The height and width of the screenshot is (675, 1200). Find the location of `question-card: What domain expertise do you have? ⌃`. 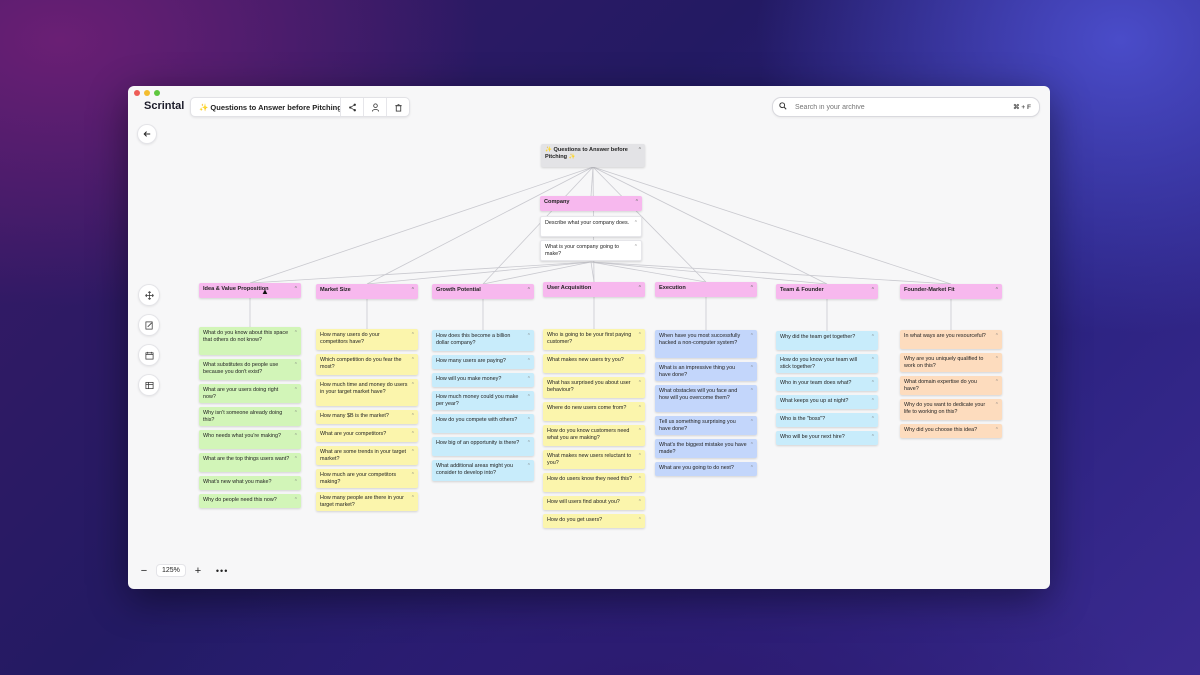

question-card: What domain expertise do you have? ⌃ is located at coordinates (951, 385).